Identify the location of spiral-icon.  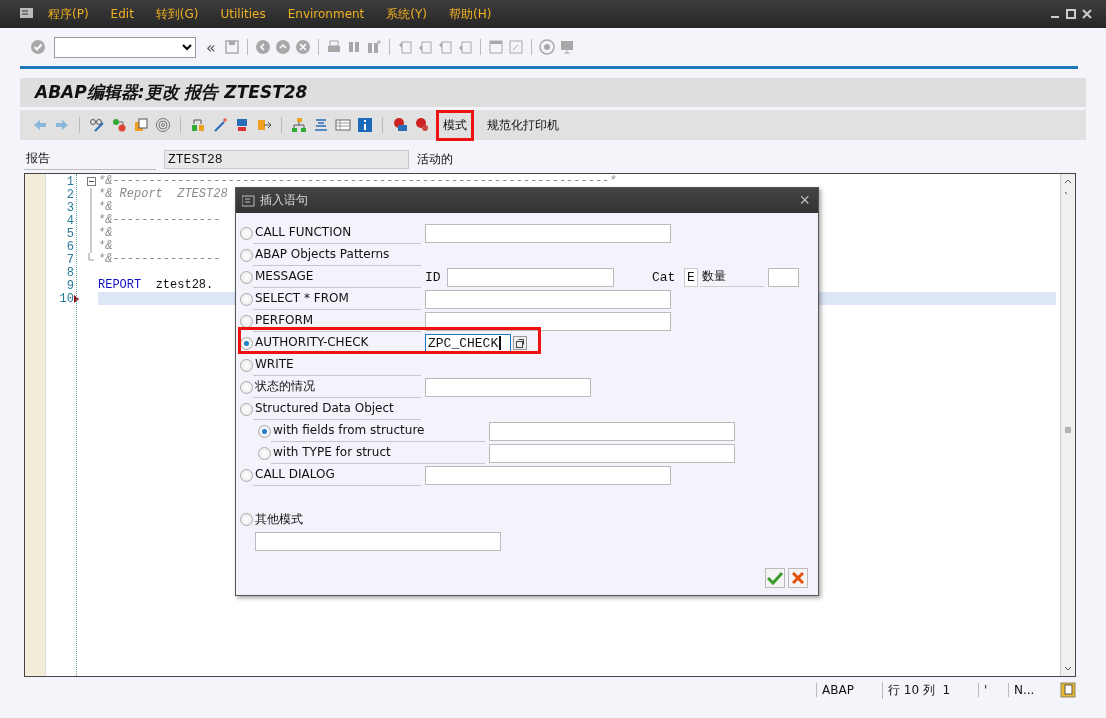
(163, 125).